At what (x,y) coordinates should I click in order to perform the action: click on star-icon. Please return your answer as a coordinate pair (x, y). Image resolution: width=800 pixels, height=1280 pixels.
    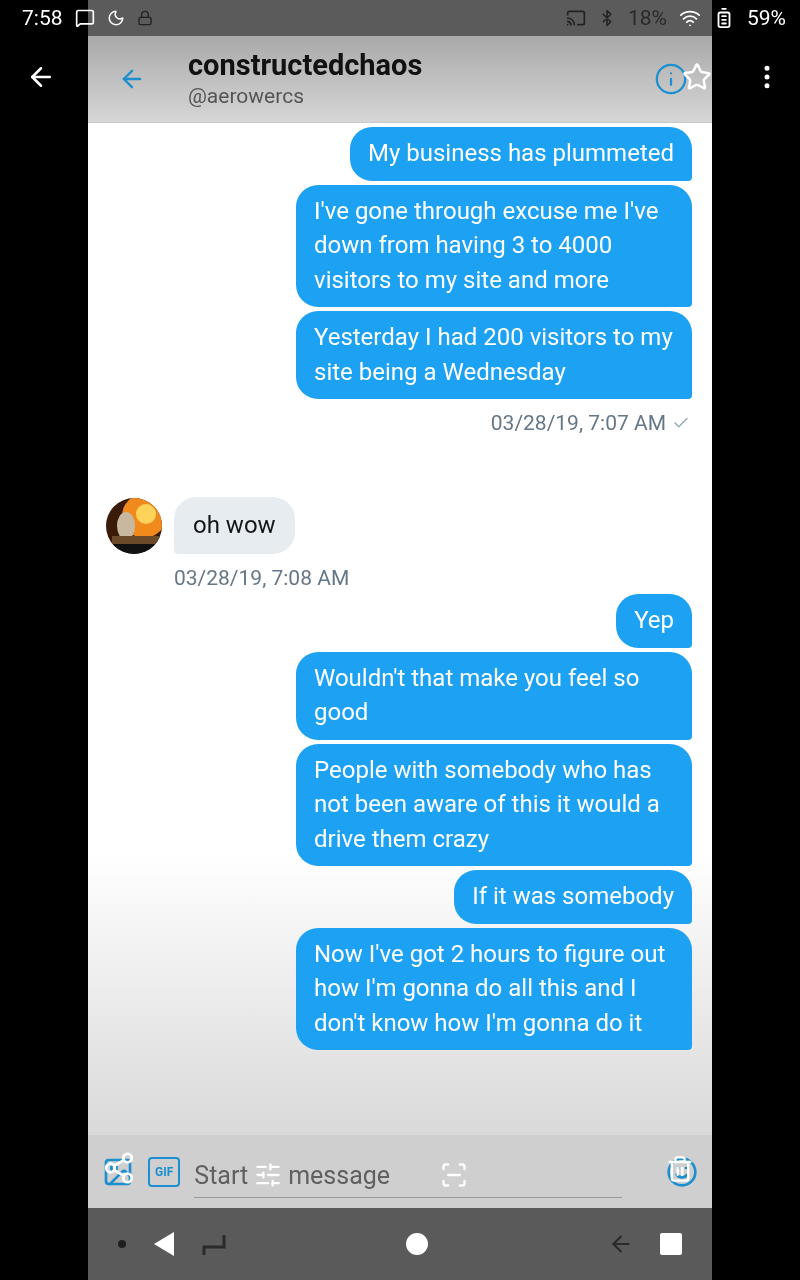
    Looking at the image, I should click on (697, 77).